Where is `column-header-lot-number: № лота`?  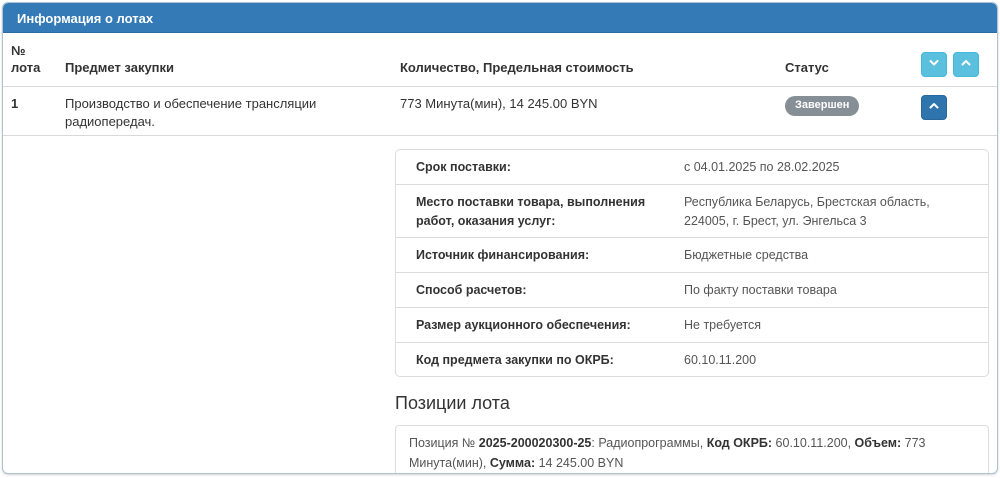 column-header-lot-number: № лота is located at coordinates (26, 59).